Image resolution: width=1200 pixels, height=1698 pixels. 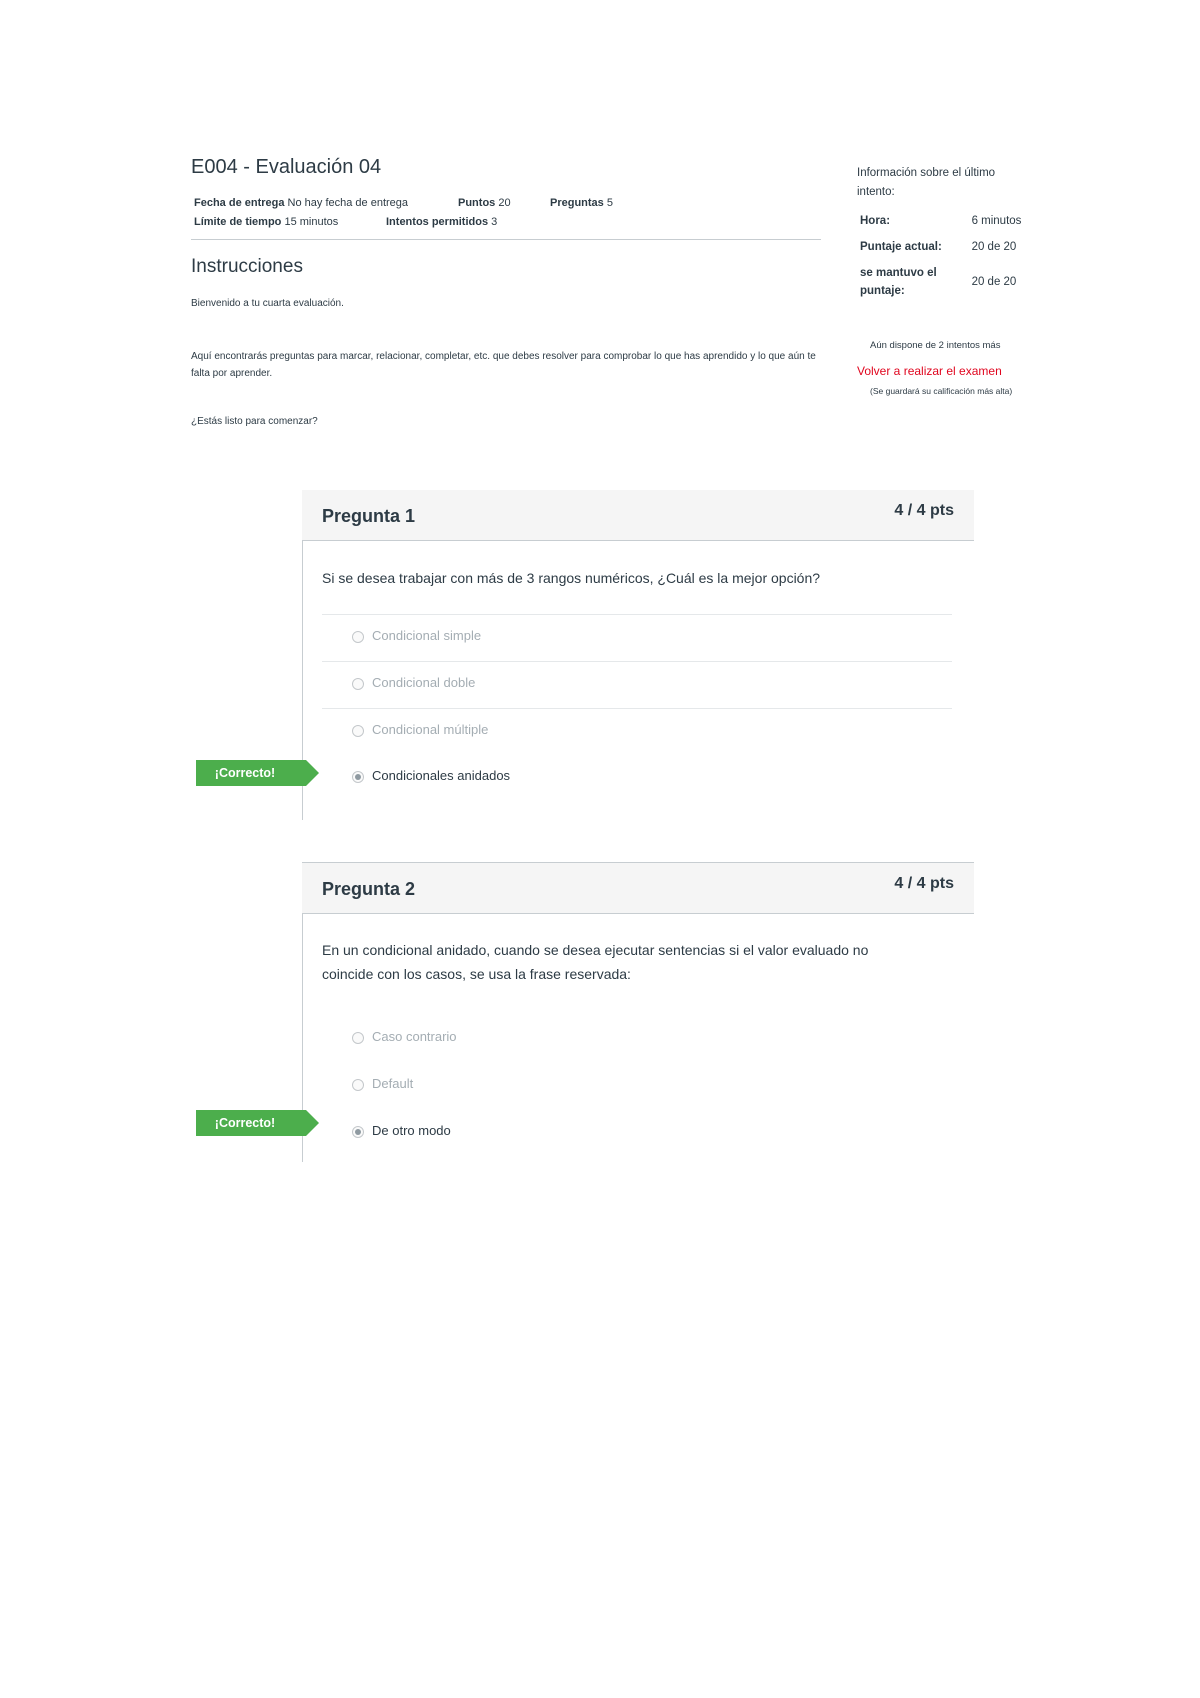 What do you see at coordinates (609, 203) in the screenshot?
I see `questions-value: 5` at bounding box center [609, 203].